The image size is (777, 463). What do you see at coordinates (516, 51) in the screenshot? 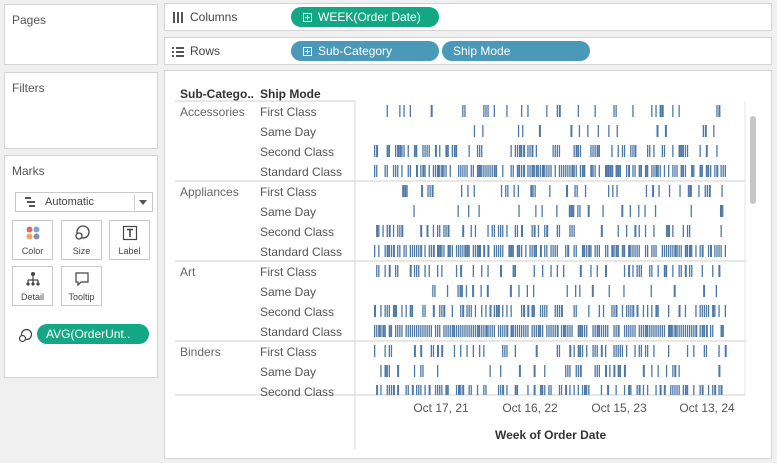
I see `ship-mode-pill: Ship Mode` at bounding box center [516, 51].